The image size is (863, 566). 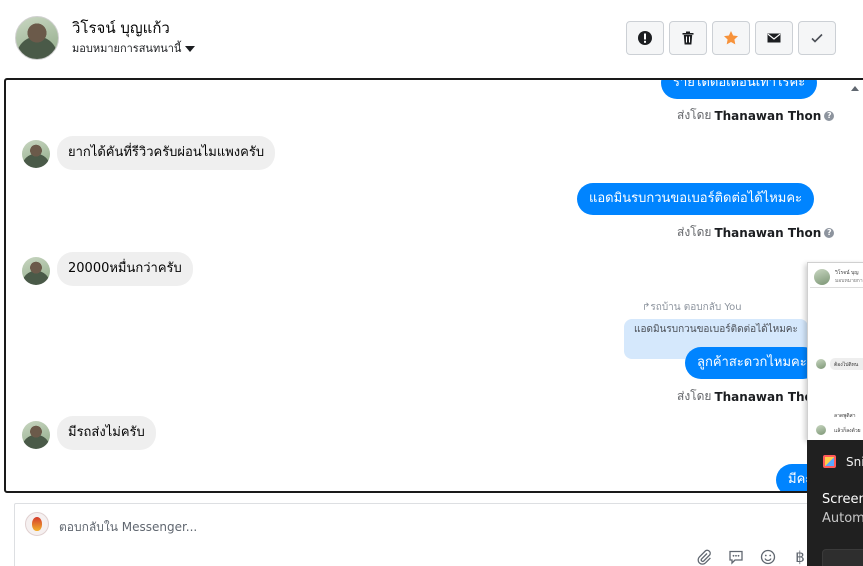 I want to click on header-actions, so click(x=731, y=38).